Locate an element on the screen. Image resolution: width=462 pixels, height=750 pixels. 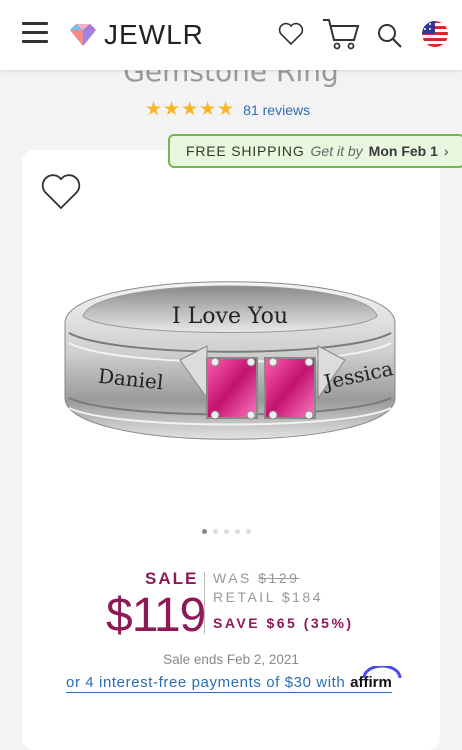
was-label: WAS is located at coordinates (232, 578).